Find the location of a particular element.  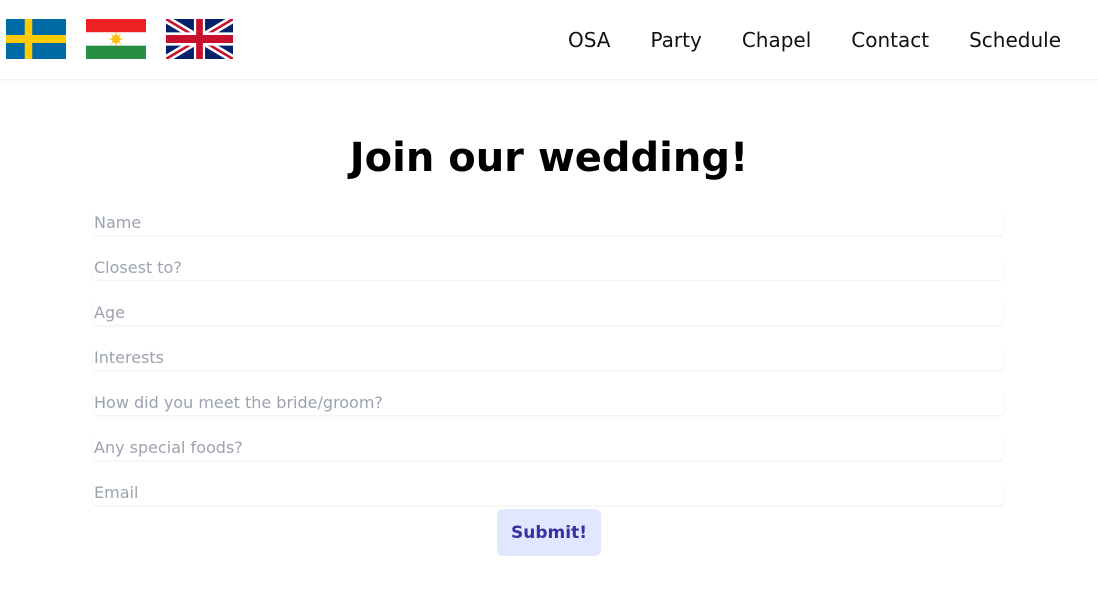

email-input is located at coordinates (548, 492).